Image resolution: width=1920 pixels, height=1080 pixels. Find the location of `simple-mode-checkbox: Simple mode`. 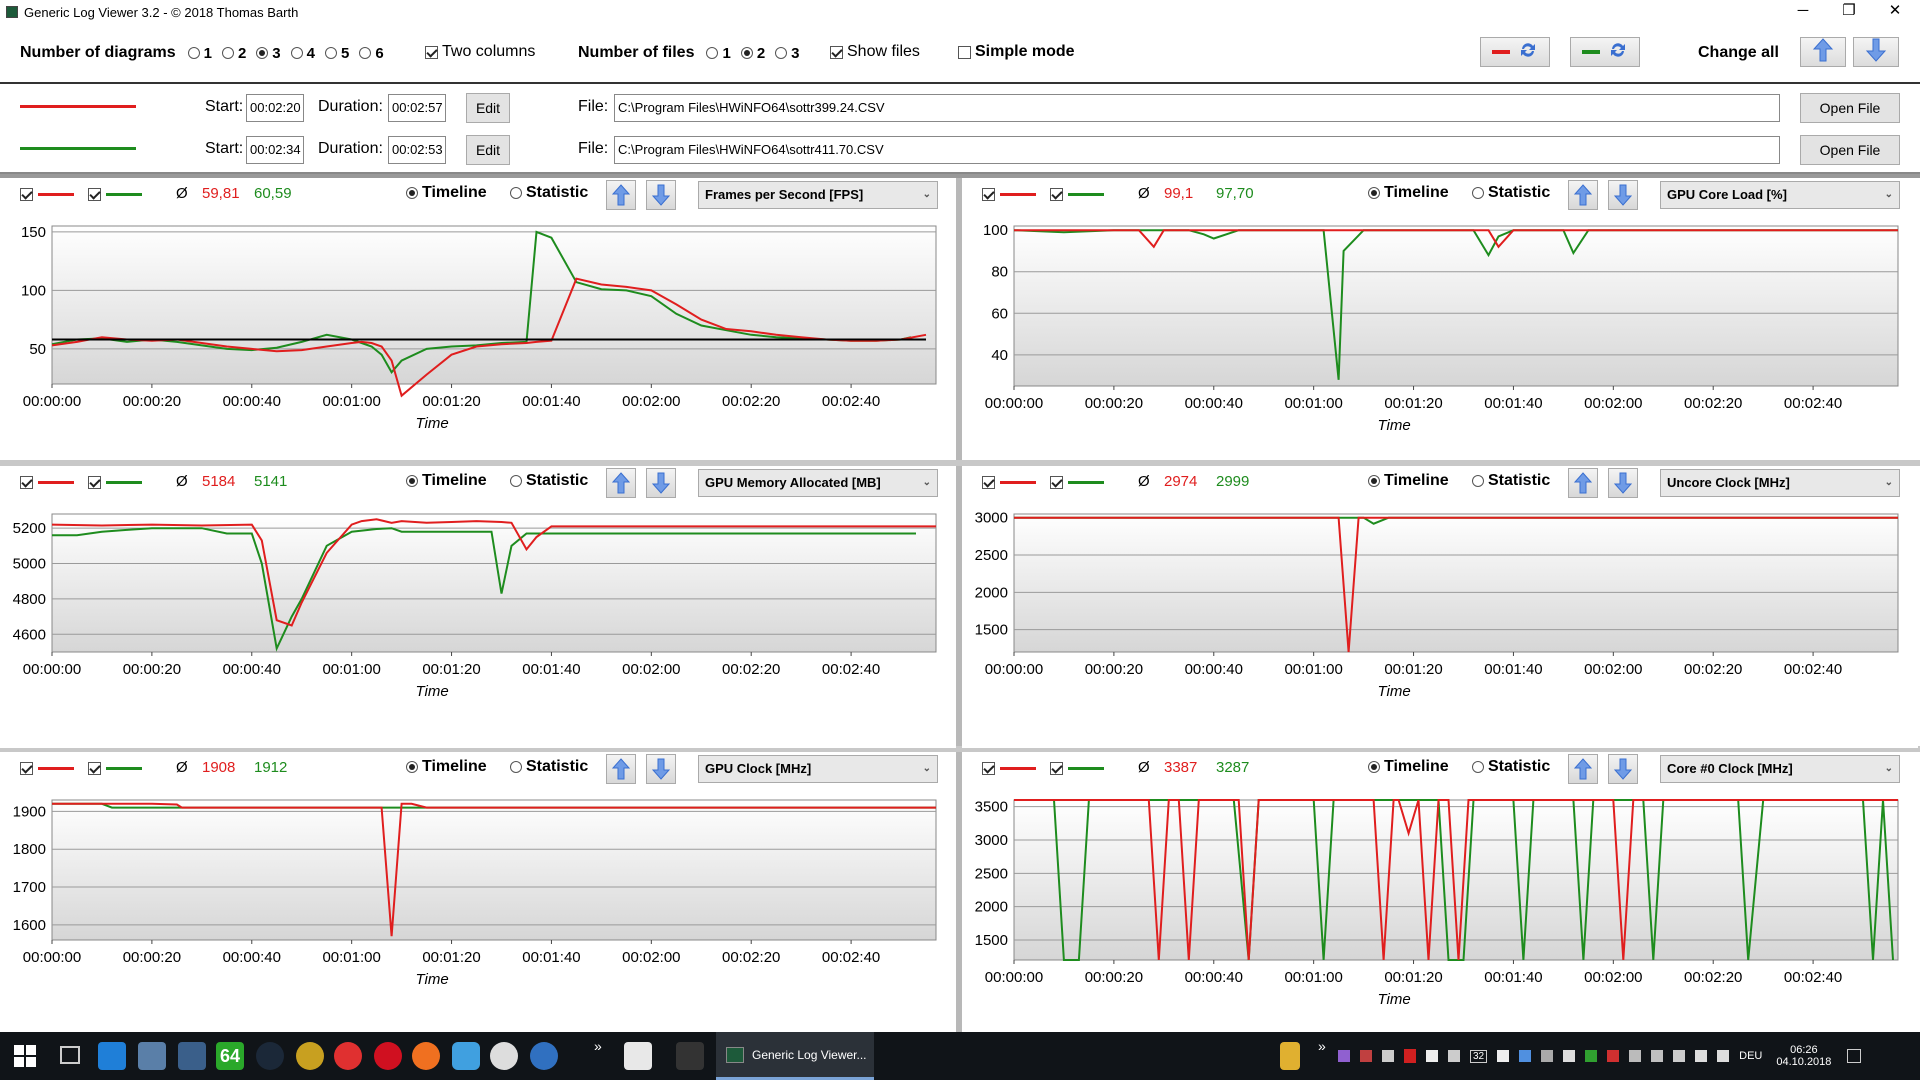

simple-mode-checkbox: Simple mode is located at coordinates (1016, 52).